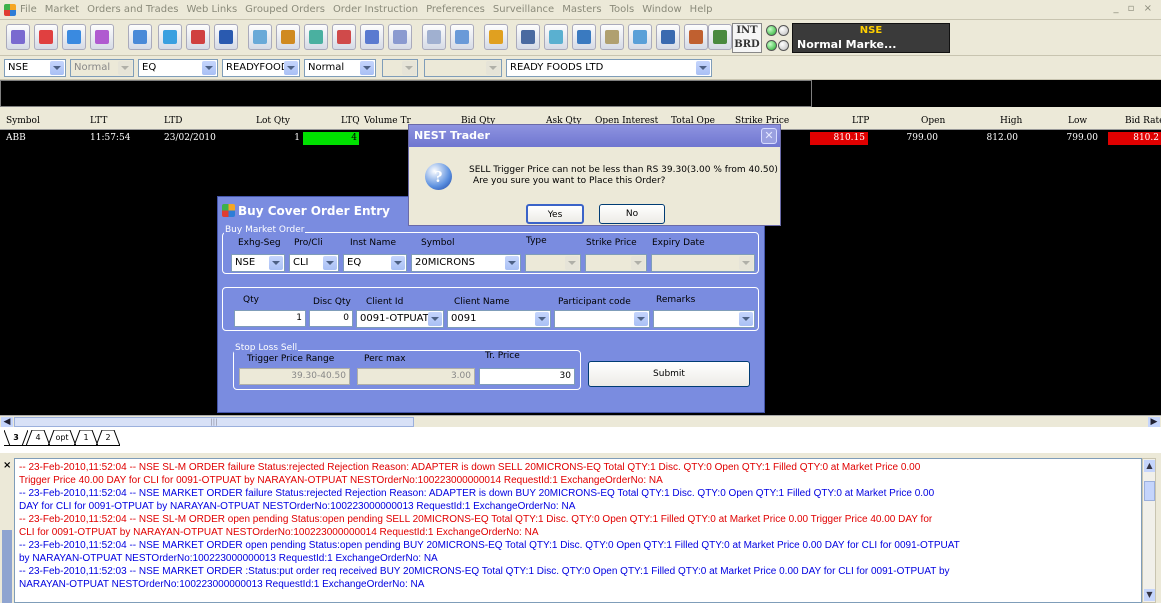 Image resolution: width=1161 pixels, height=603 pixels. I want to click on tab-3: 3, so click(16, 438).